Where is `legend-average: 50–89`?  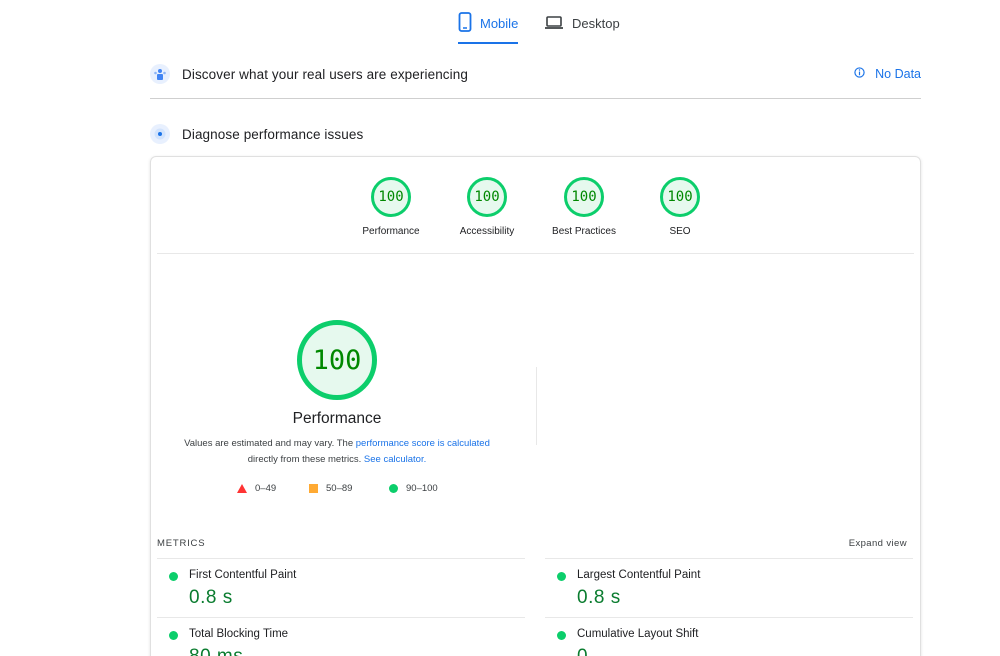
legend-average: 50–89 is located at coordinates (330, 488).